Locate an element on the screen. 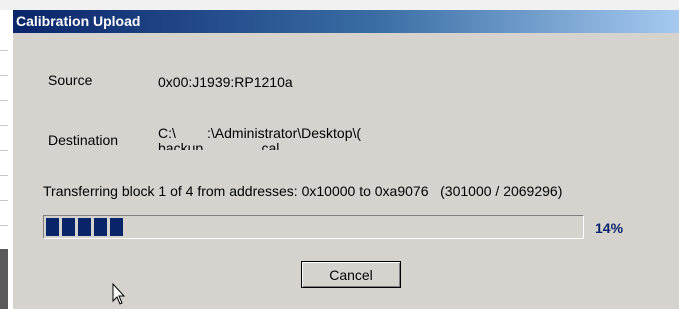 Image resolution: width=679 pixels, height=309 pixels. destination-label: Destination is located at coordinates (83, 140).